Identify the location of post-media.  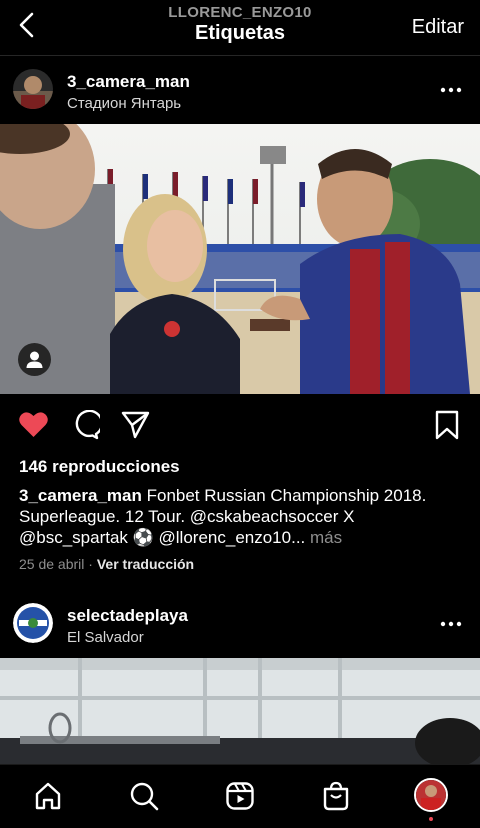
(240, 711).